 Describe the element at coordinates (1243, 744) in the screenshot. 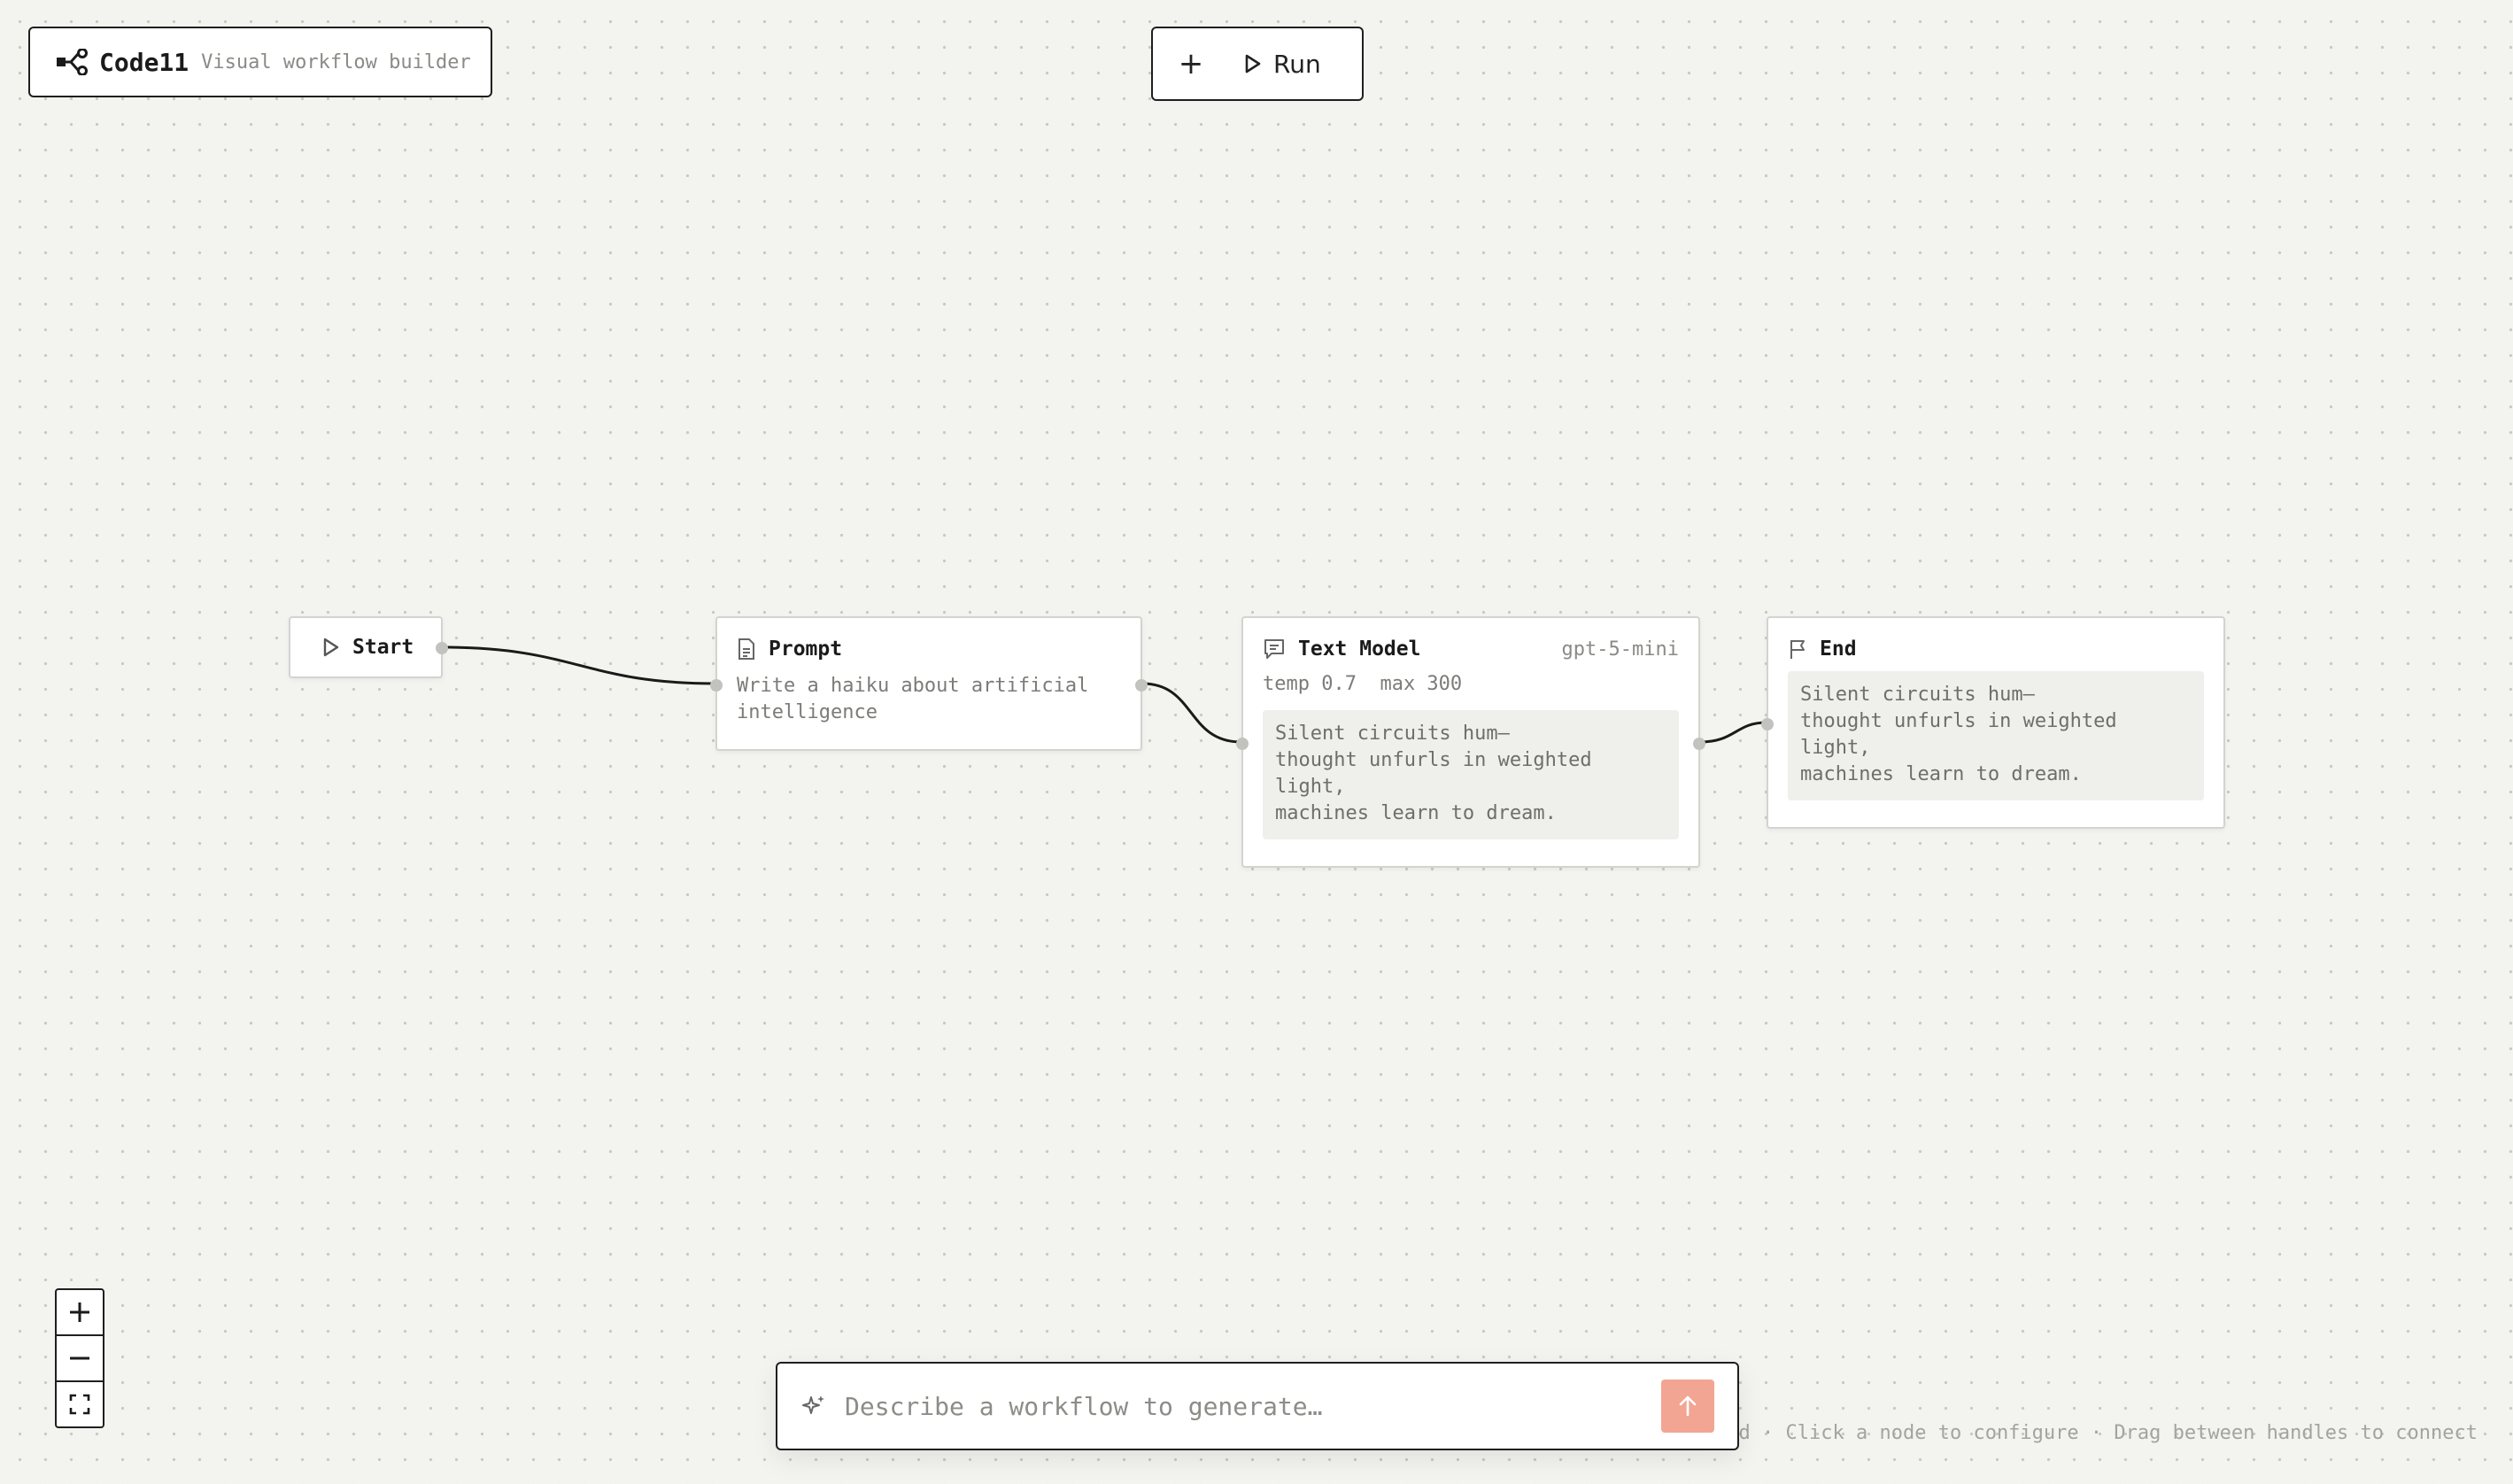

I see `model-input-handle` at that location.